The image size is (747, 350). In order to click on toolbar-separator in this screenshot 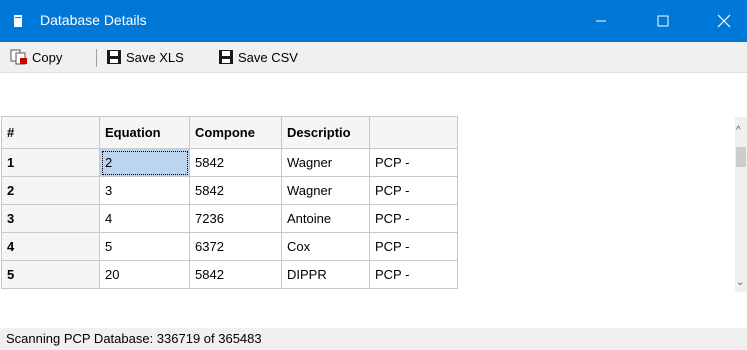, I will do `click(96, 58)`.